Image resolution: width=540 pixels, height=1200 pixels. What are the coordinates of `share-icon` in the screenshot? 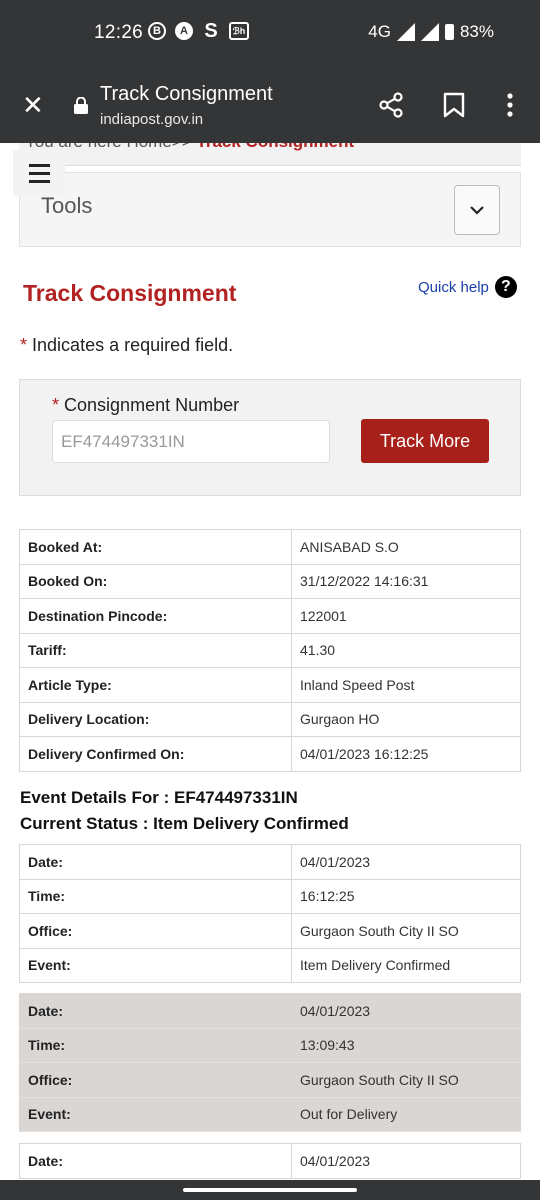 It's located at (391, 107).